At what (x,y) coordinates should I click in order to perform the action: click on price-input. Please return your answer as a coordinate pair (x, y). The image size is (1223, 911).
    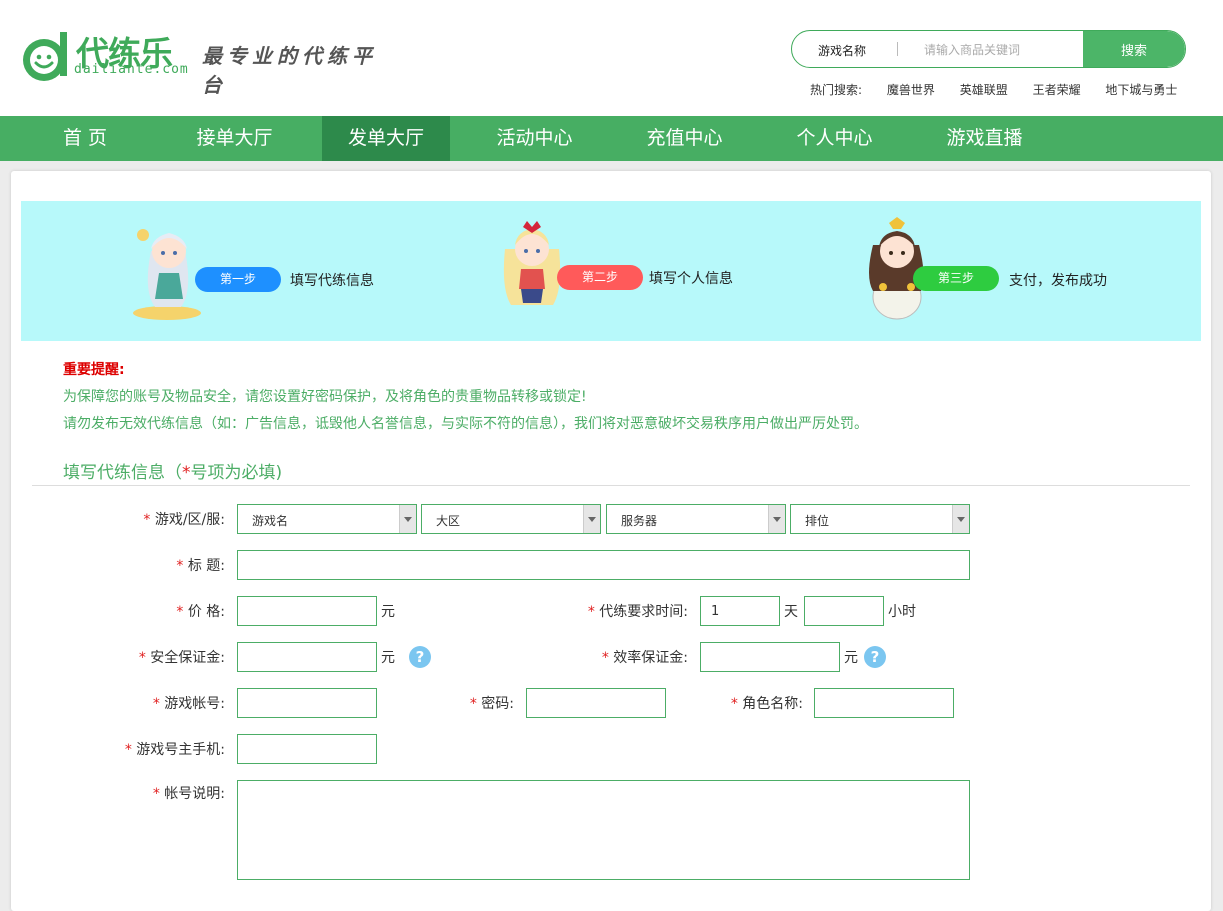
    Looking at the image, I should click on (307, 611).